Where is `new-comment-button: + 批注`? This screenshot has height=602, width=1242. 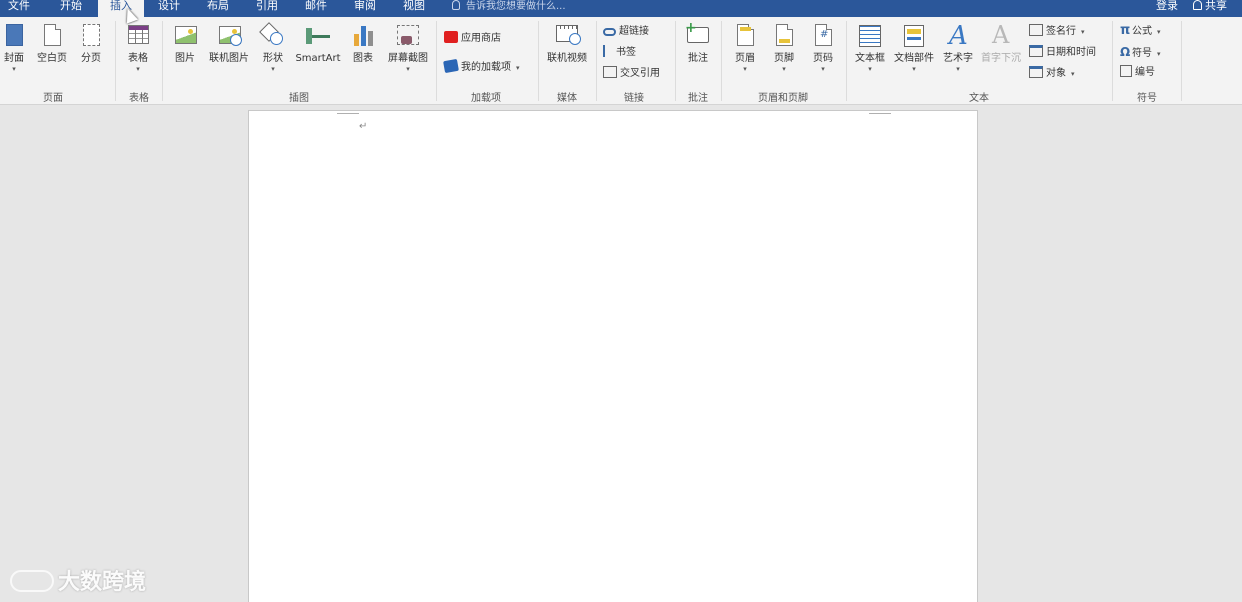
new-comment-button: + 批注 is located at coordinates (698, 43).